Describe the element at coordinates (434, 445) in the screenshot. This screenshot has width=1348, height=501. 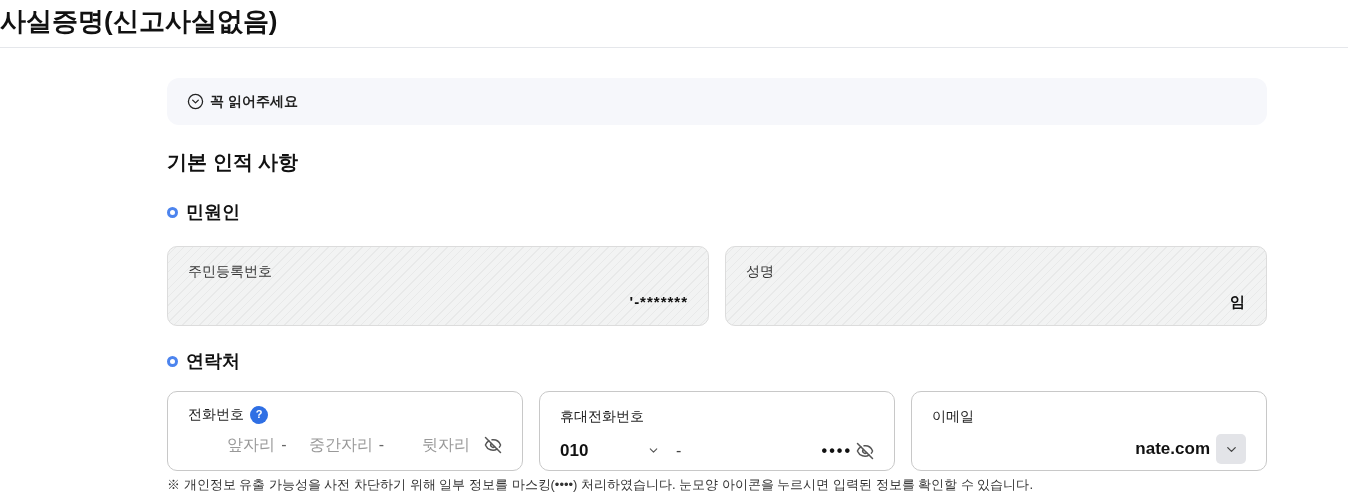
I see `phone-part-input: 뒷자리` at that location.